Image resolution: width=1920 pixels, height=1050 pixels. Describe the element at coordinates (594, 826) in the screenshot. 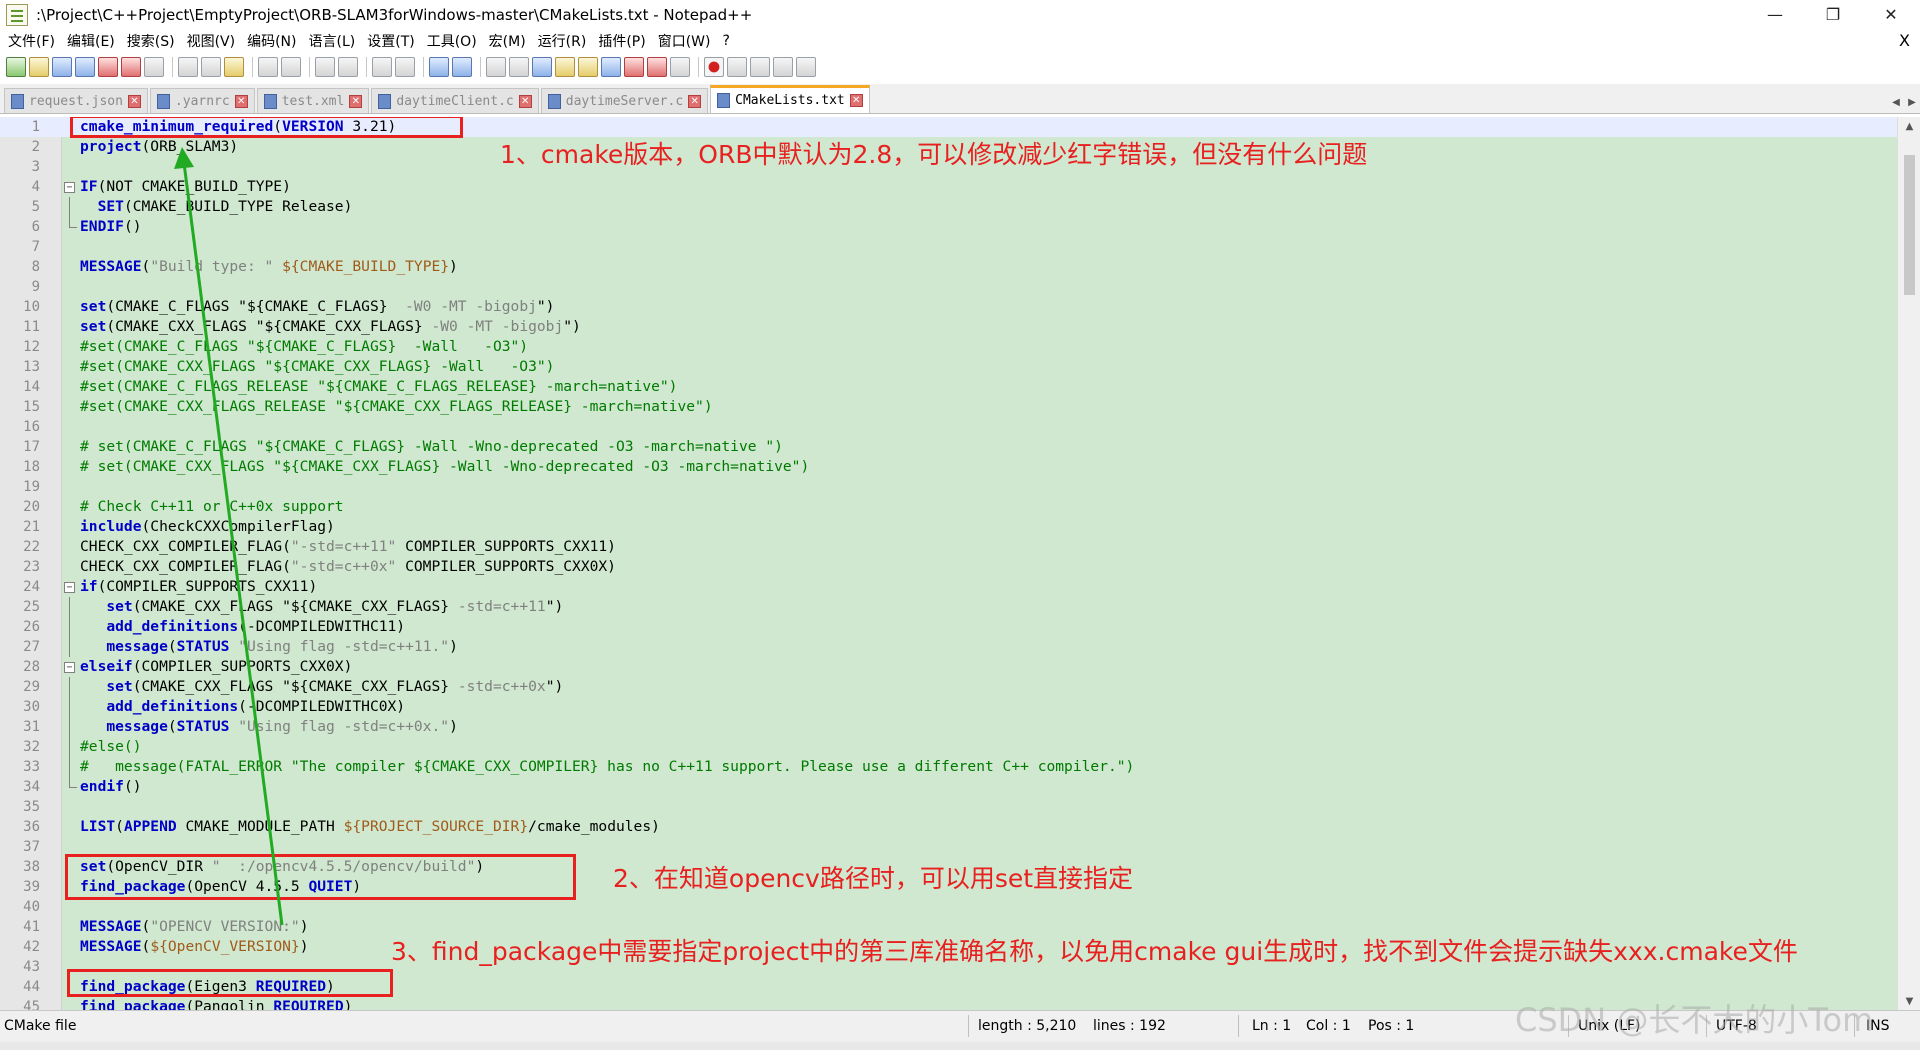

I see `code-token: /cmake_modules)` at that location.